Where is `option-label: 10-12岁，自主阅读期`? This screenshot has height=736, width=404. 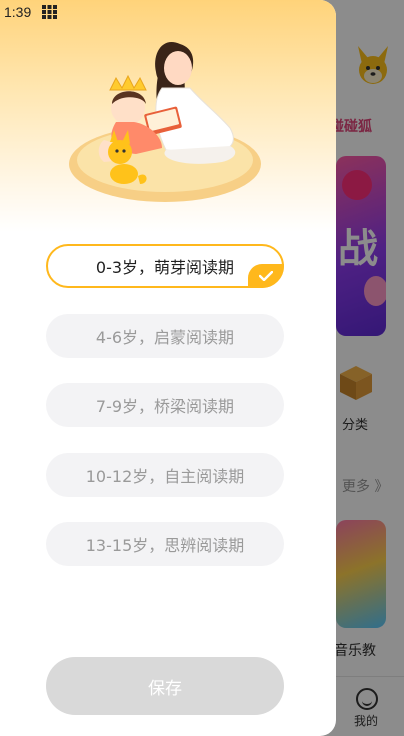
option-label: 10-12岁，自主阅读期 is located at coordinates (165, 476).